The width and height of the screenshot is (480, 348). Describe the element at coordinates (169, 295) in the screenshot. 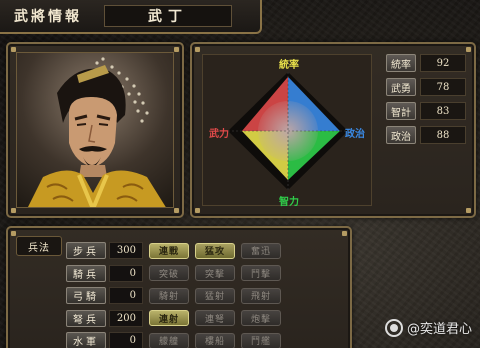

I see `tactic-button: 騎射` at that location.